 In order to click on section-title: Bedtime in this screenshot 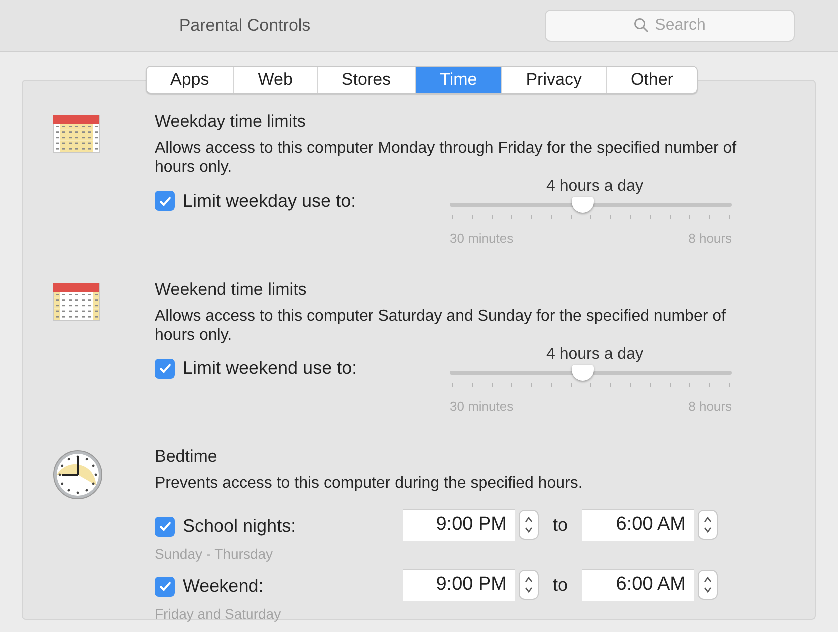, I will do `click(186, 457)`.